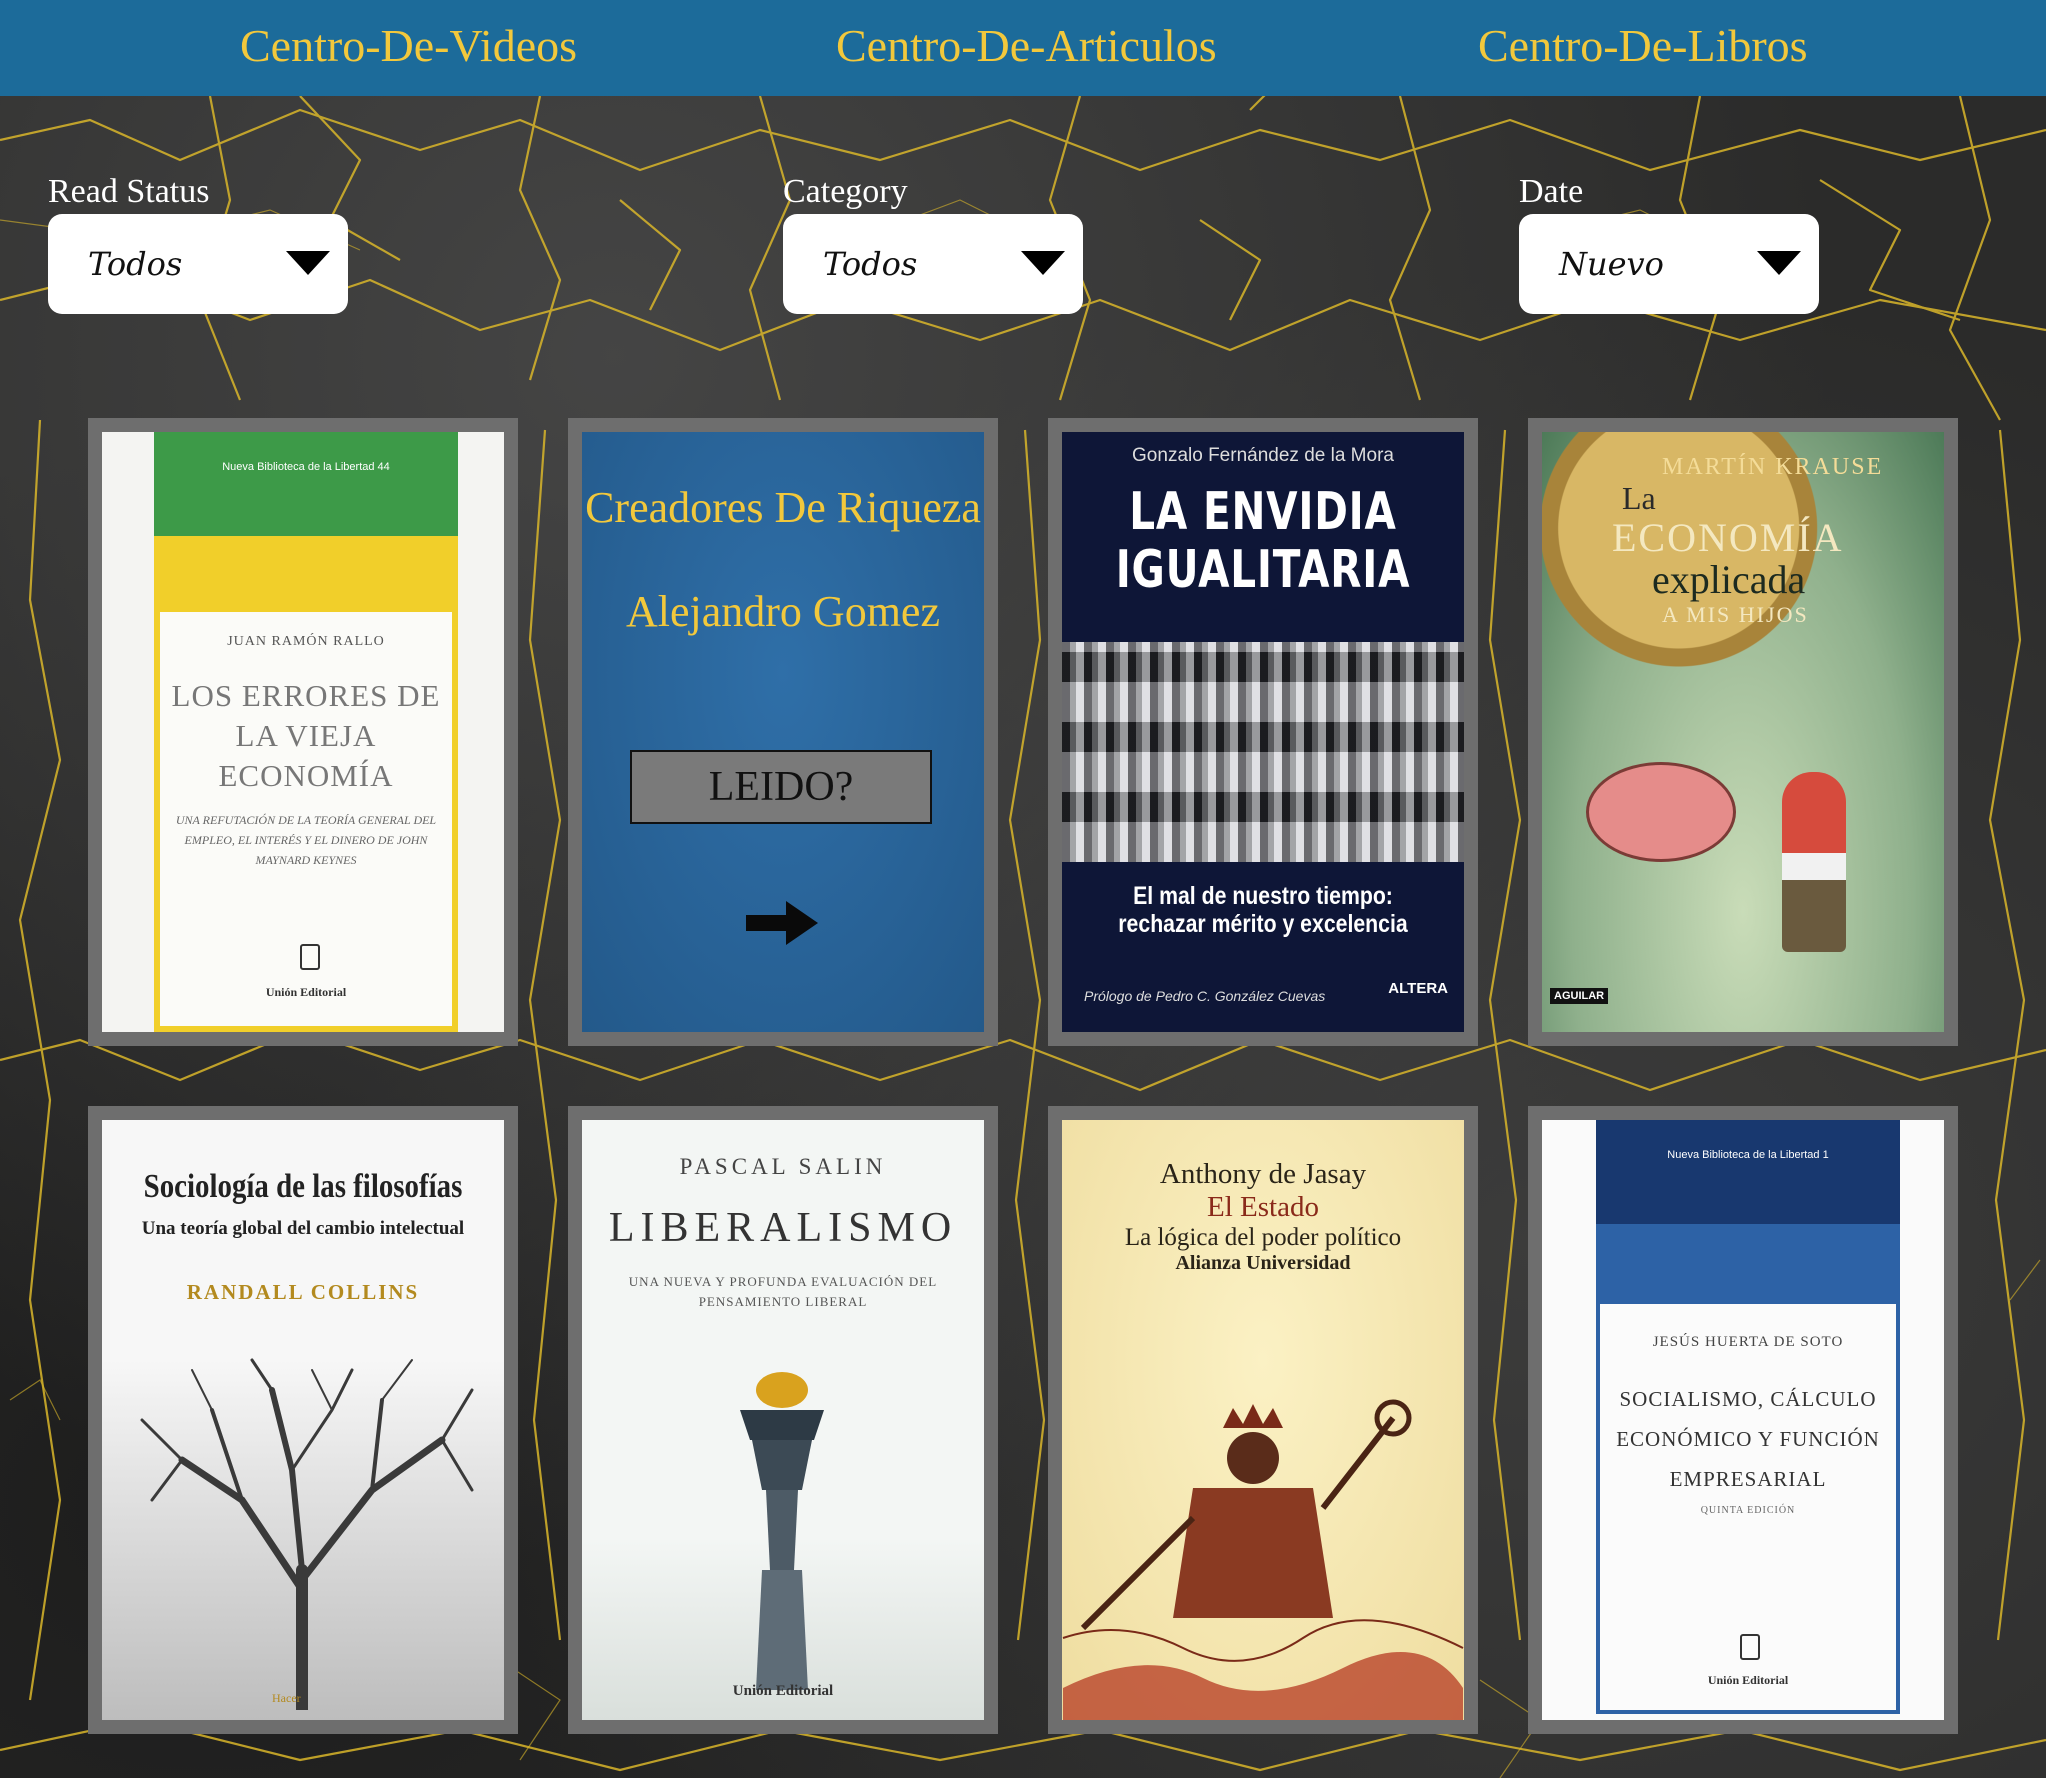 Image resolution: width=2046 pixels, height=1778 pixels. What do you see at coordinates (303, 1292) in the screenshot?
I see `book-author: RANDALL COLLINS` at bounding box center [303, 1292].